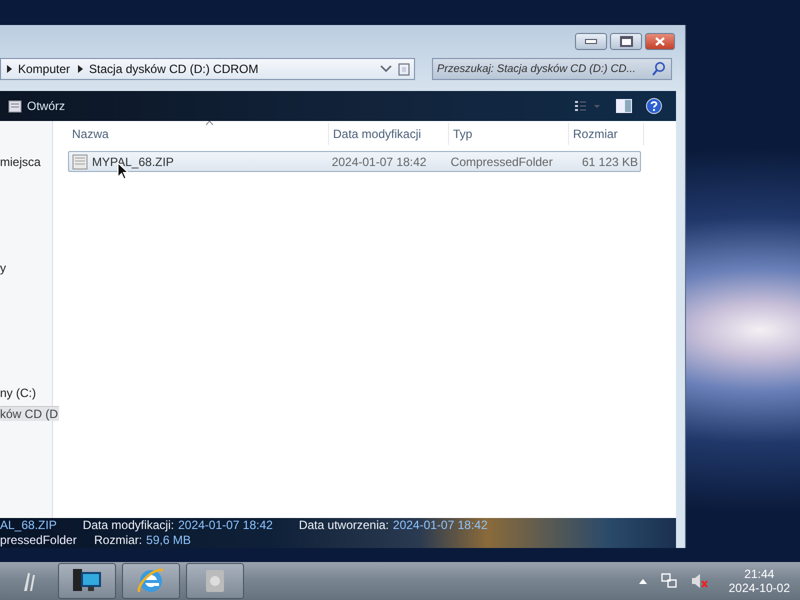 This screenshot has height=600, width=800. What do you see at coordinates (28, 525) in the screenshot?
I see `file-name: AL_68.ZIP` at bounding box center [28, 525].